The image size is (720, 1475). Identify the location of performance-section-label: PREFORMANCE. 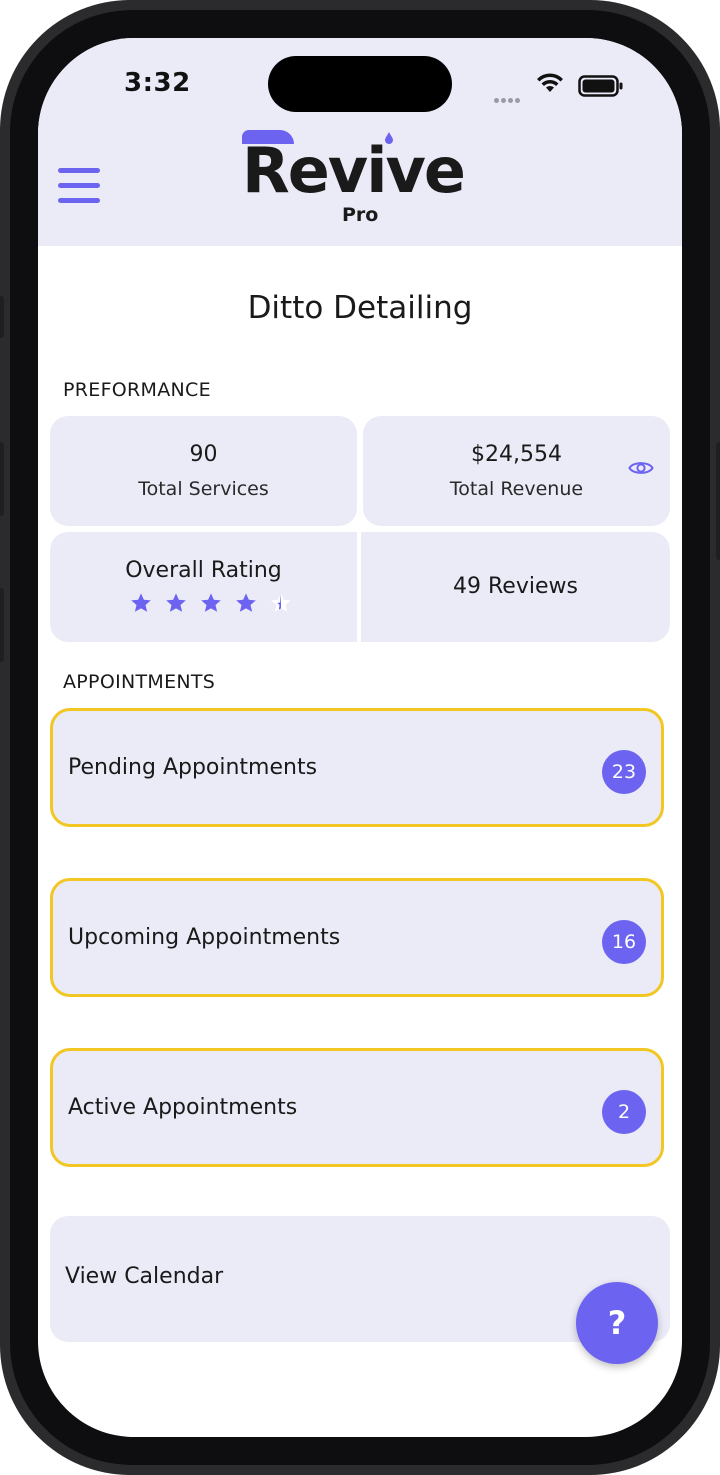
(137, 390).